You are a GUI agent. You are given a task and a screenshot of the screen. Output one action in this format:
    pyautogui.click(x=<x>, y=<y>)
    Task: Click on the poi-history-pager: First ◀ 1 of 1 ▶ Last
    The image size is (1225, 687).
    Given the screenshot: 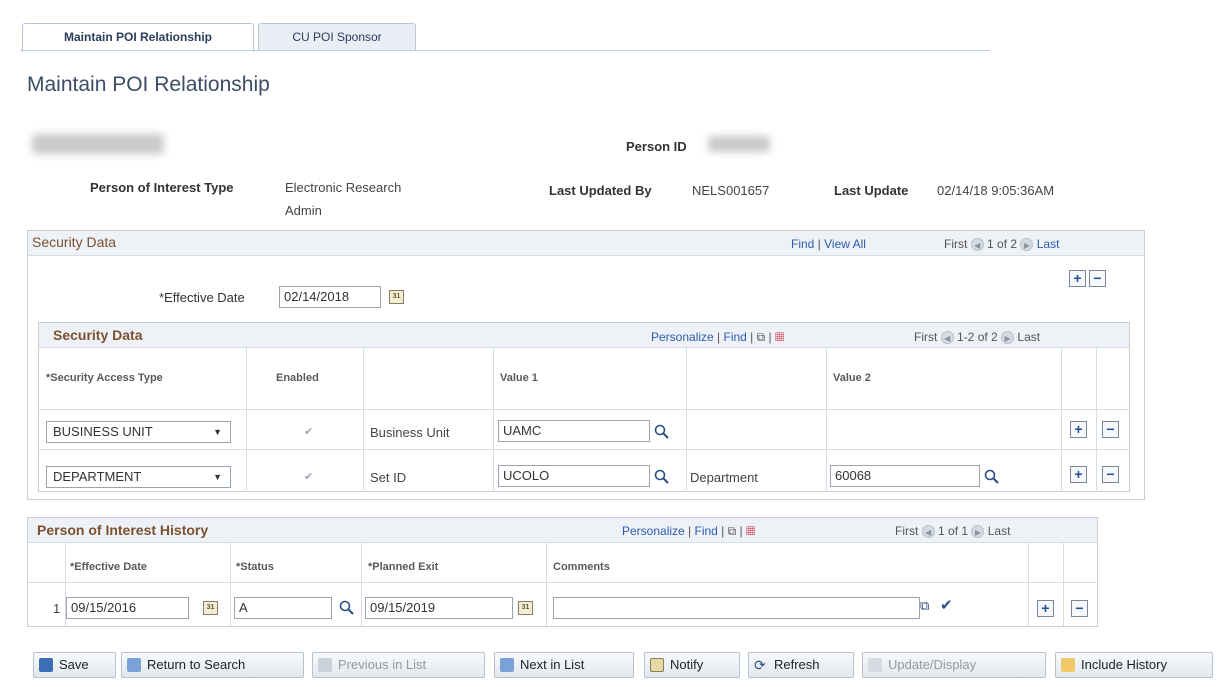 What is the action you would take?
    pyautogui.click(x=952, y=531)
    